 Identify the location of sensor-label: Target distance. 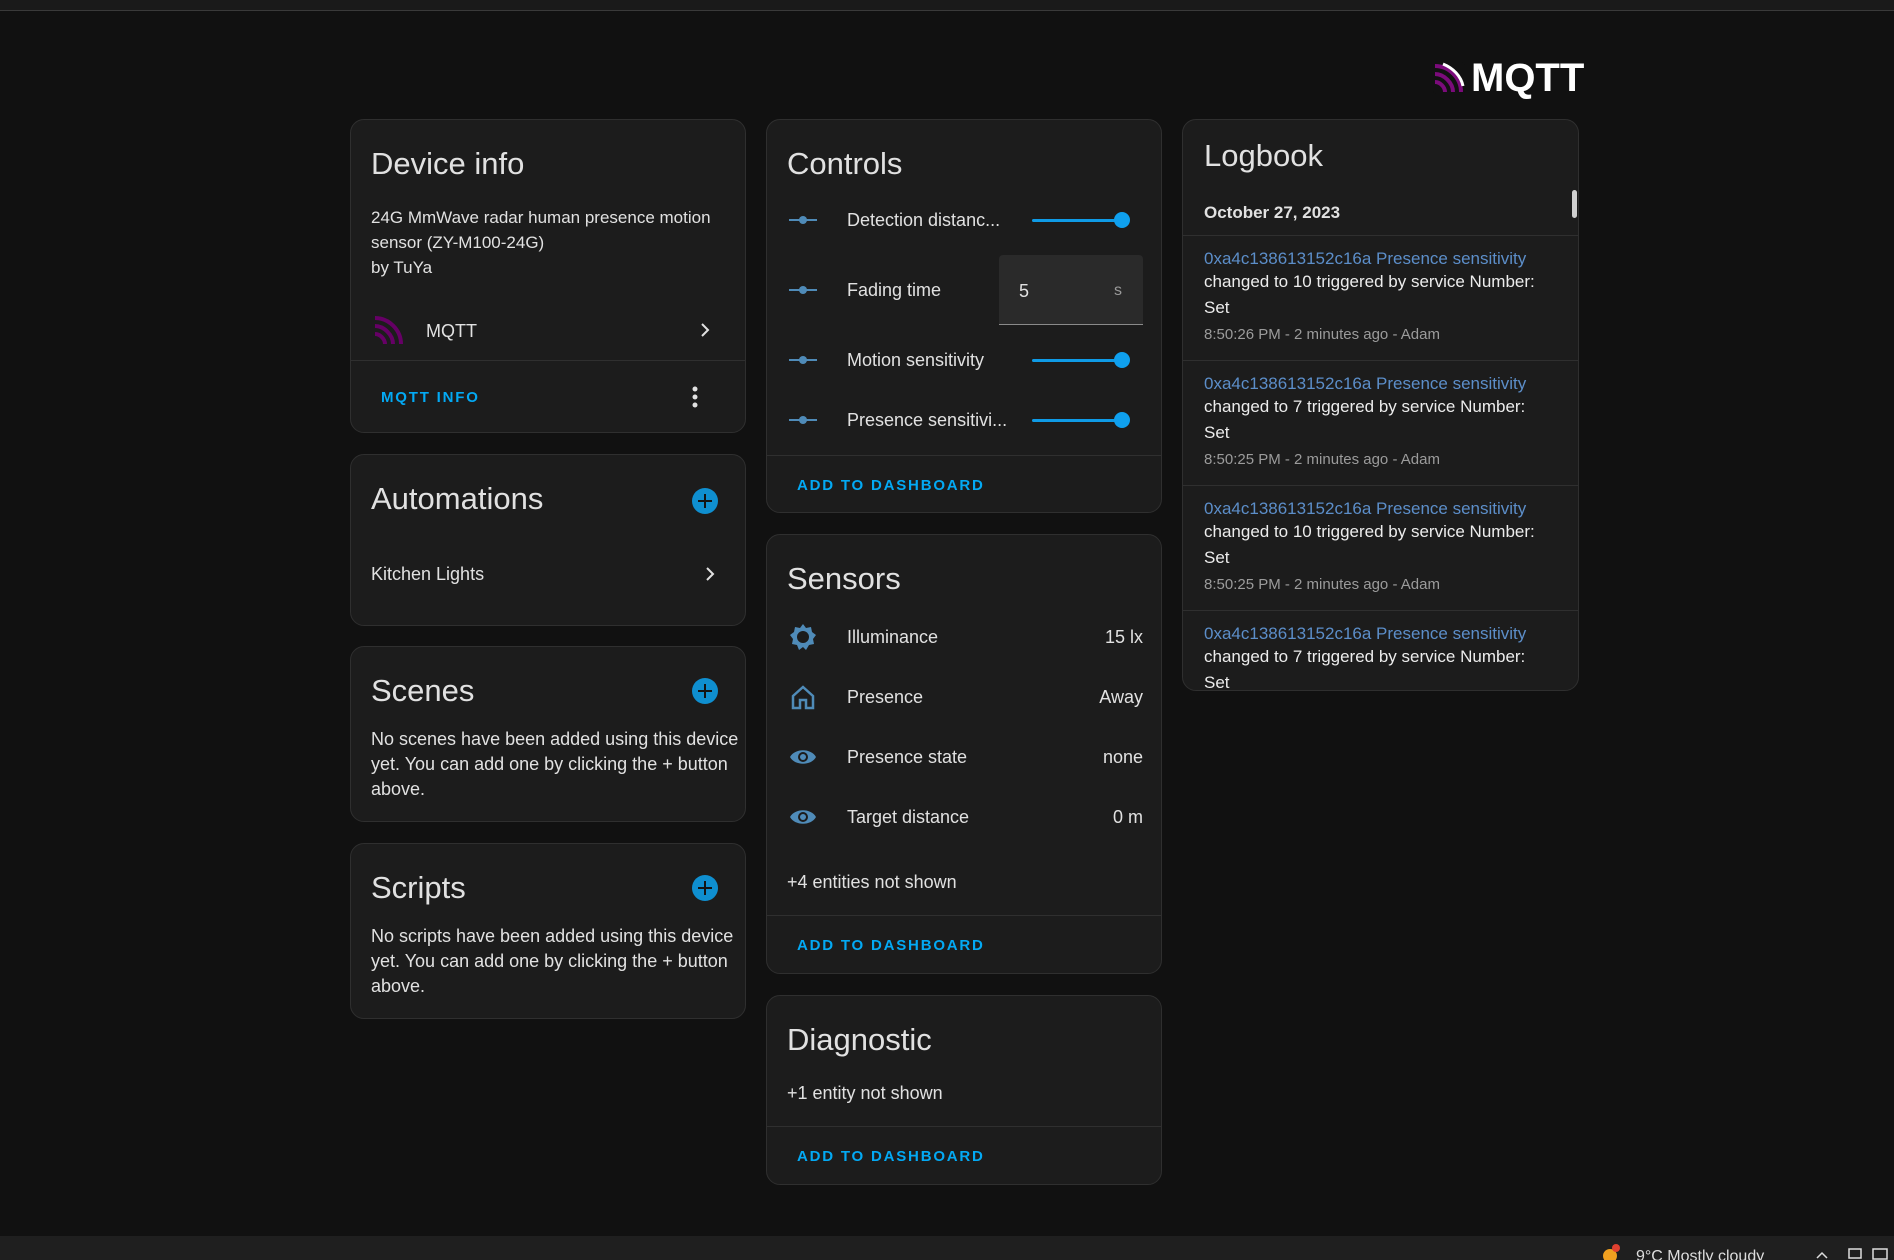
(908, 817).